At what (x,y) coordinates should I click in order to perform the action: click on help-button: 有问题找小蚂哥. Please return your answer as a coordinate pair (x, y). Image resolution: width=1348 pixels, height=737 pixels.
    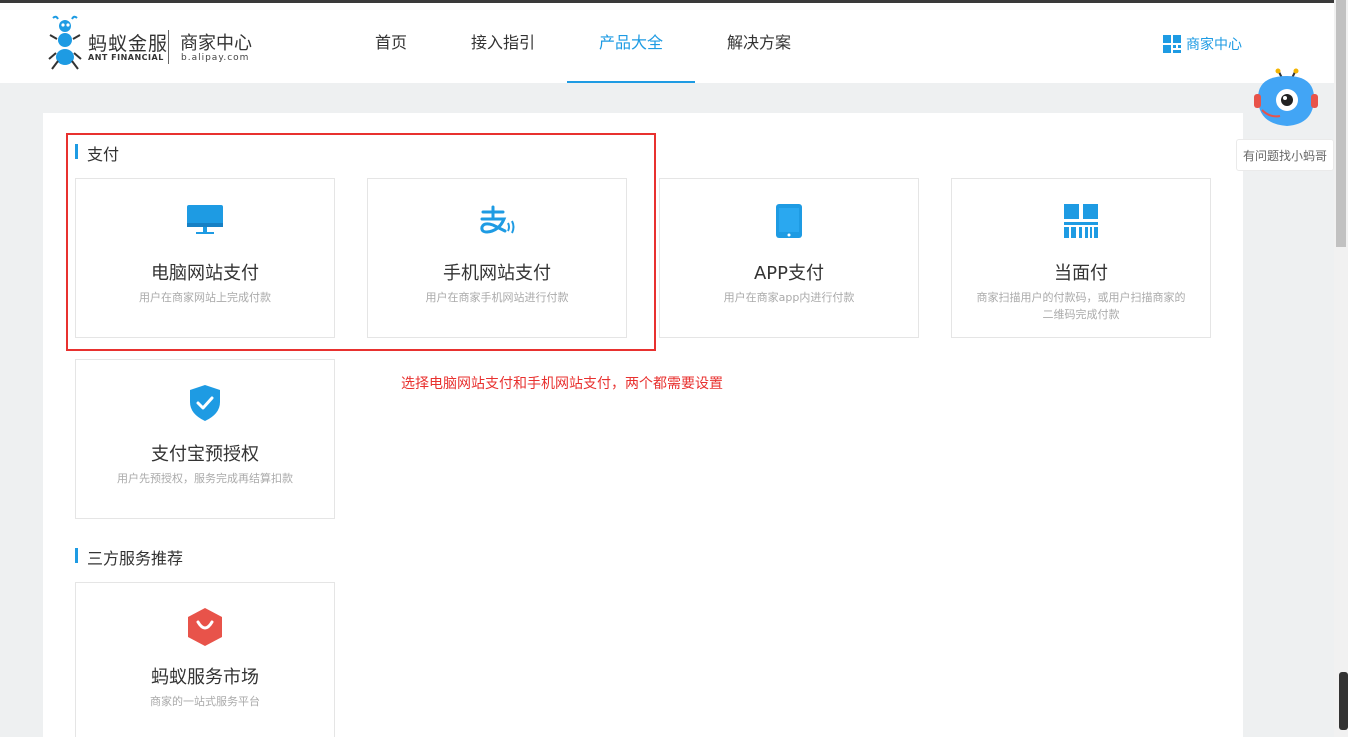
    Looking at the image, I should click on (1285, 155).